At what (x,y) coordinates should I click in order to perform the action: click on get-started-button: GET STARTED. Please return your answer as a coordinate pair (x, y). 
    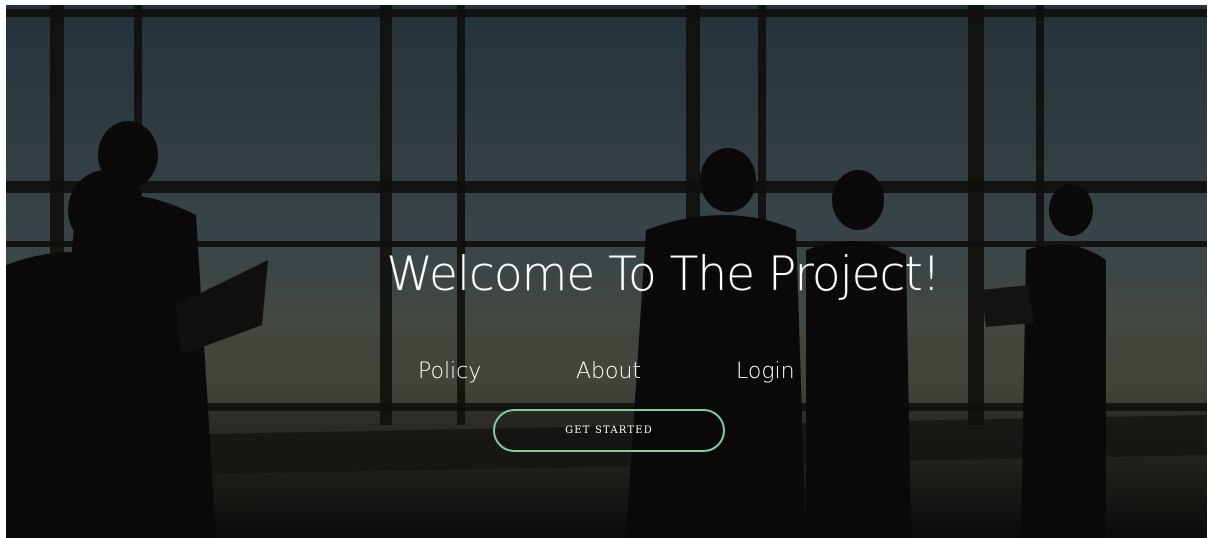
    Looking at the image, I should click on (609, 430).